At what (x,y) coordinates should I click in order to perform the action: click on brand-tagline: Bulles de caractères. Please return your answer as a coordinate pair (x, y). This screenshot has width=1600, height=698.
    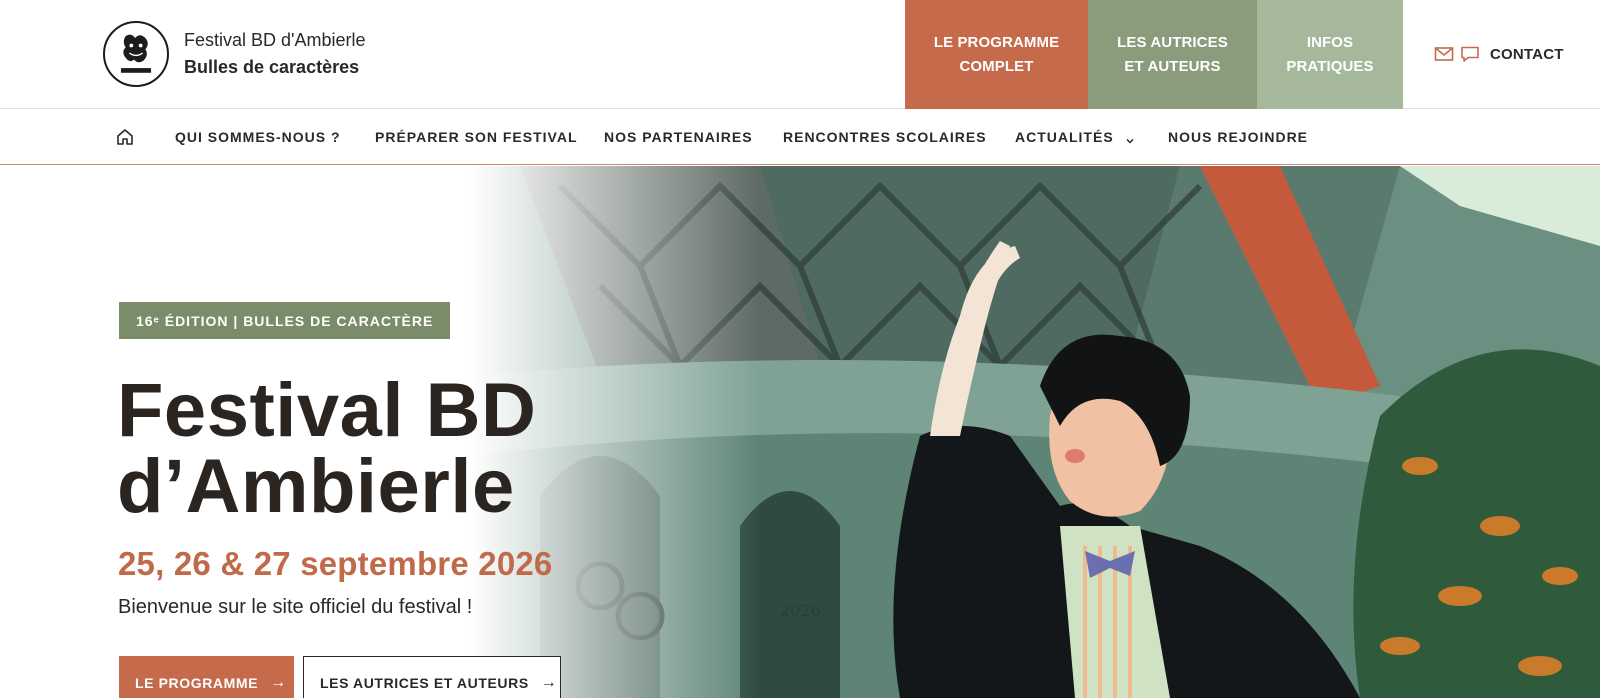
    Looking at the image, I should click on (272, 67).